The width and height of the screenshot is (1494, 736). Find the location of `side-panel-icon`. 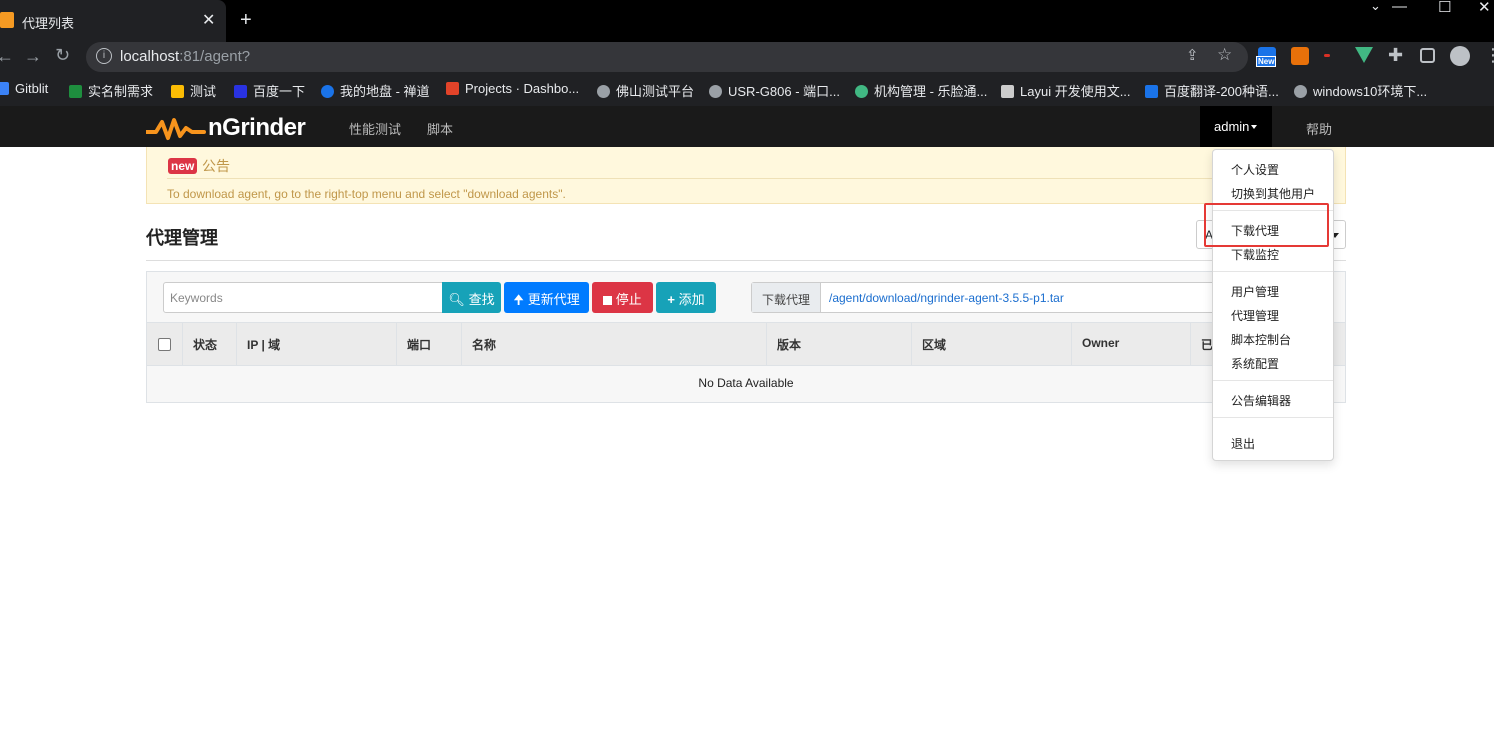

side-panel-icon is located at coordinates (1427, 55).